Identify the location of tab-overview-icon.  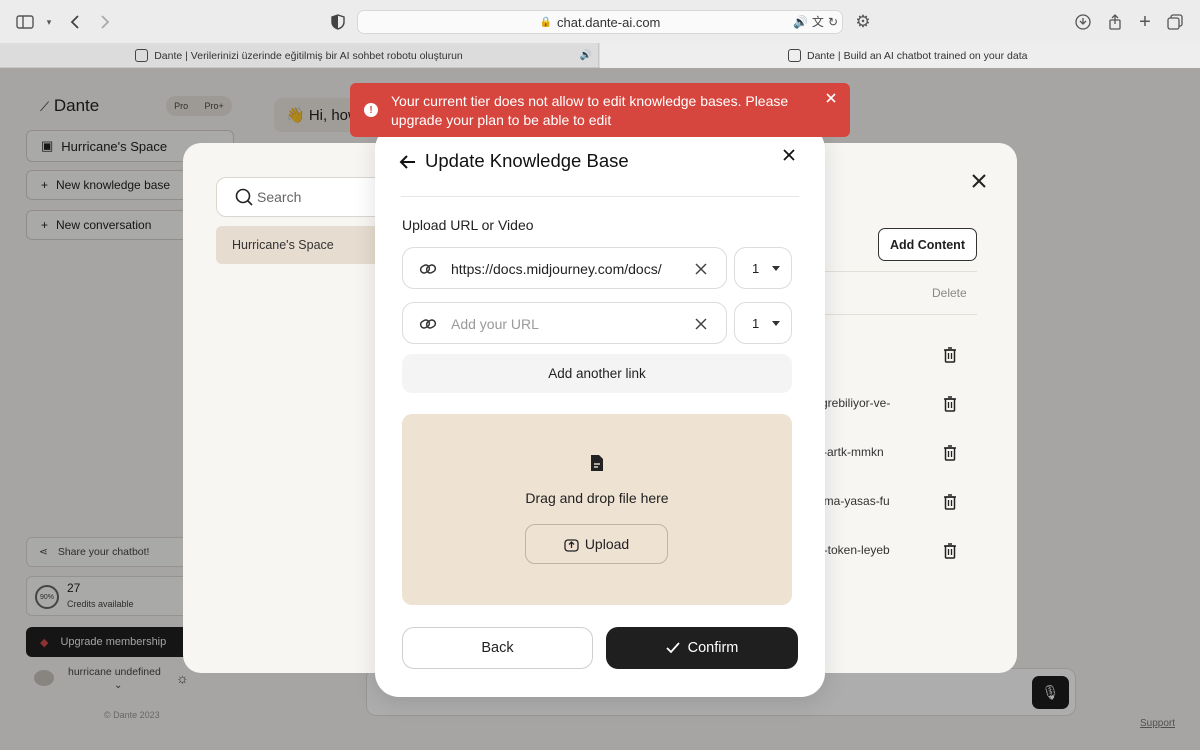
(1175, 22).